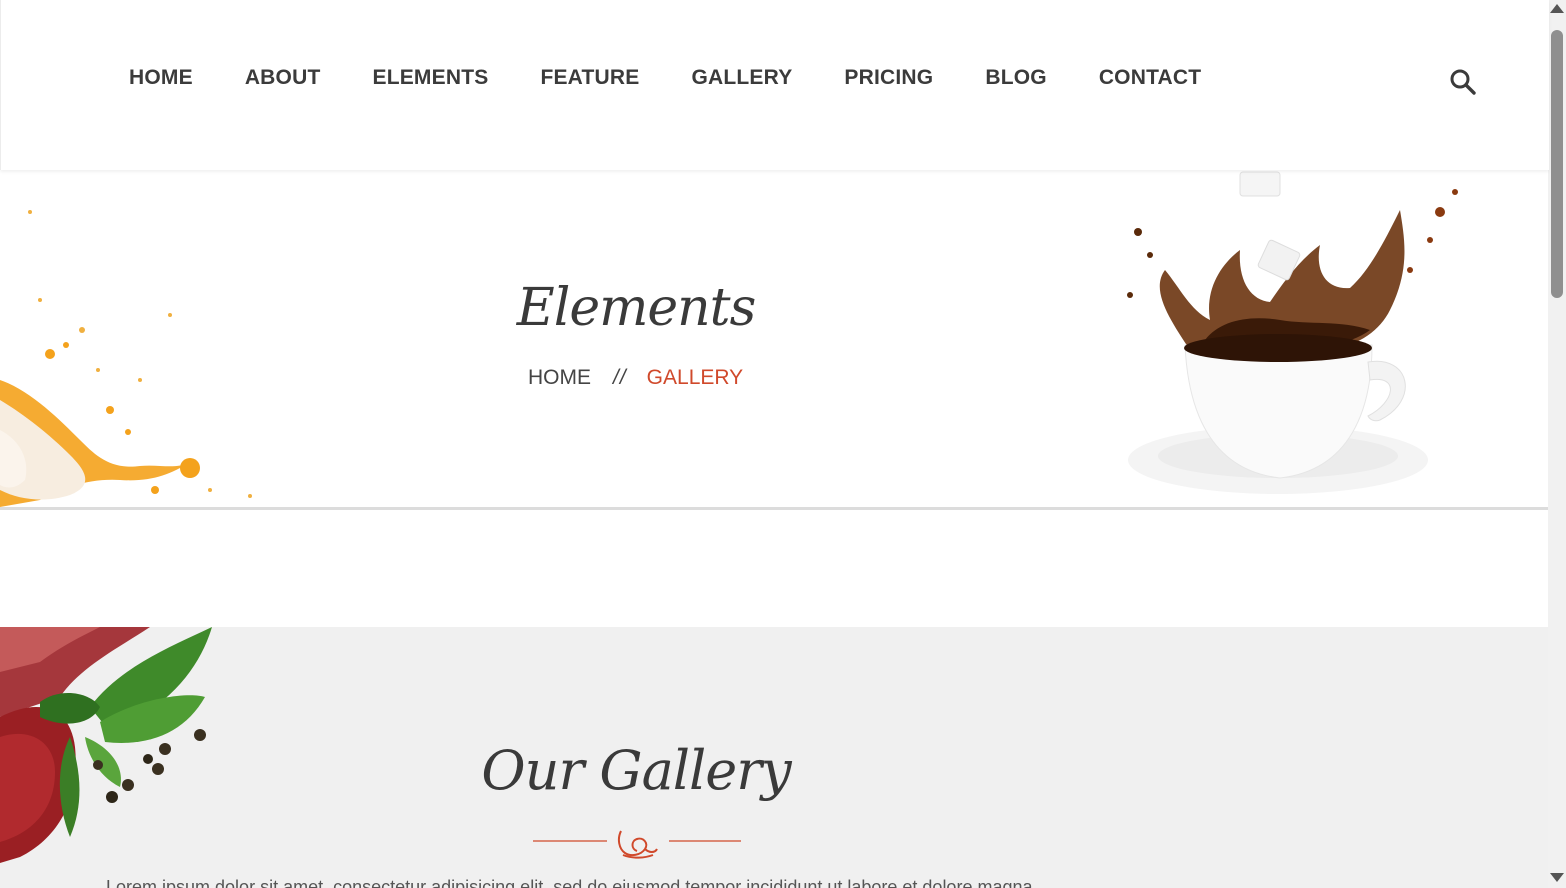 The width and height of the screenshot is (1566, 888). I want to click on page-title: Elements, so click(636, 308).